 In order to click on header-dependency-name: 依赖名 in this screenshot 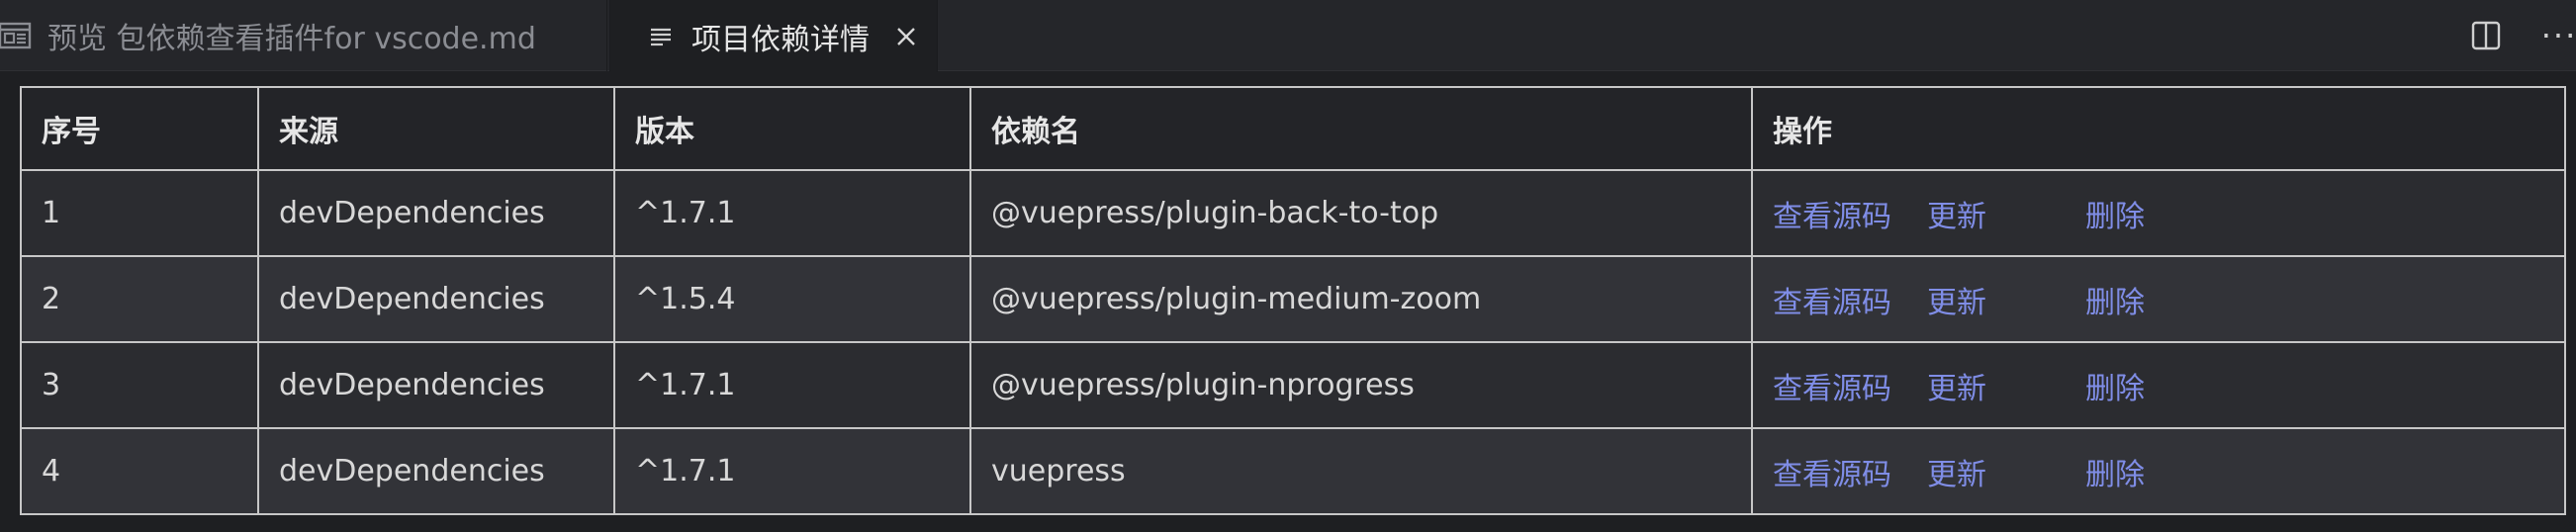, I will do `click(1361, 128)`.